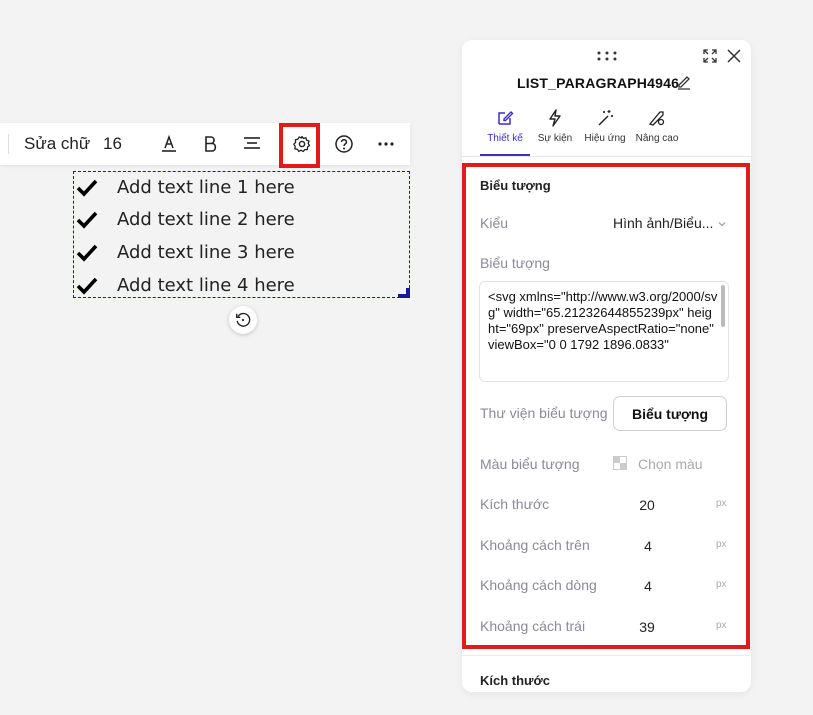 The width and height of the screenshot is (813, 715). What do you see at coordinates (605, 118) in the screenshot?
I see `magic-wand-icon` at bounding box center [605, 118].